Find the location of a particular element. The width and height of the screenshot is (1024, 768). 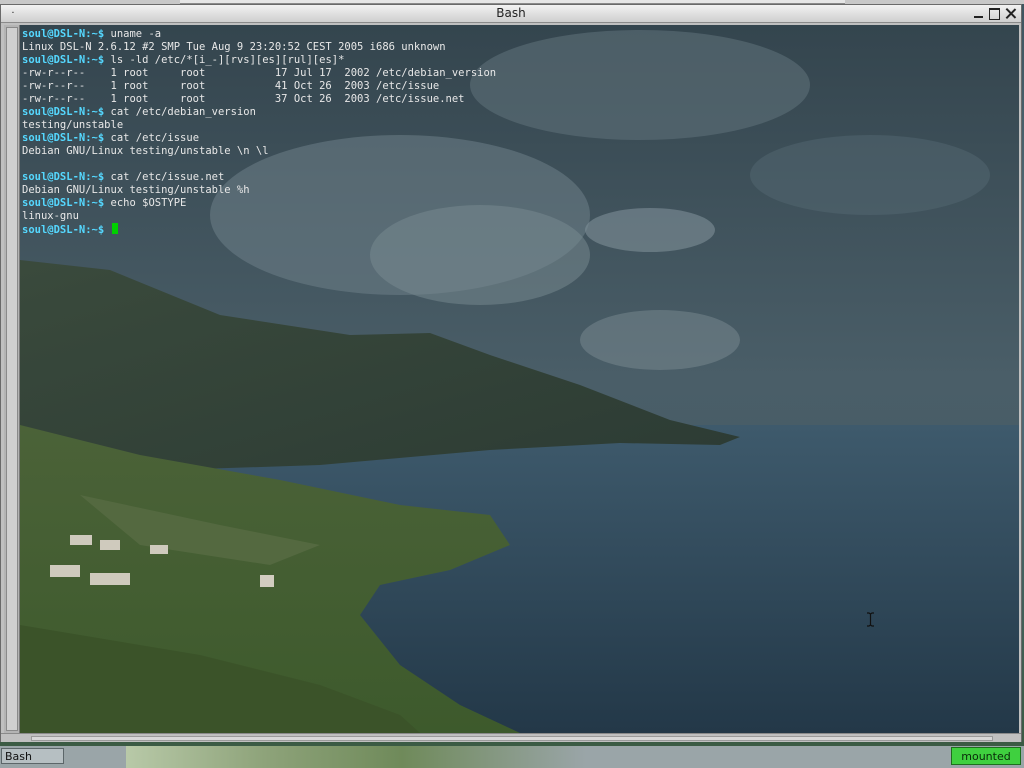

window-resize-bar is located at coordinates (512, 738).